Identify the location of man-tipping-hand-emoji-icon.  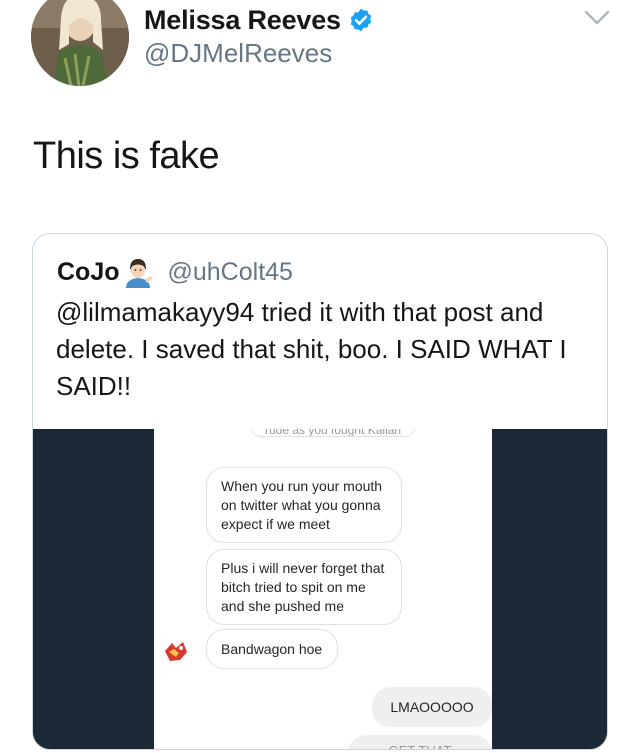
(139, 273).